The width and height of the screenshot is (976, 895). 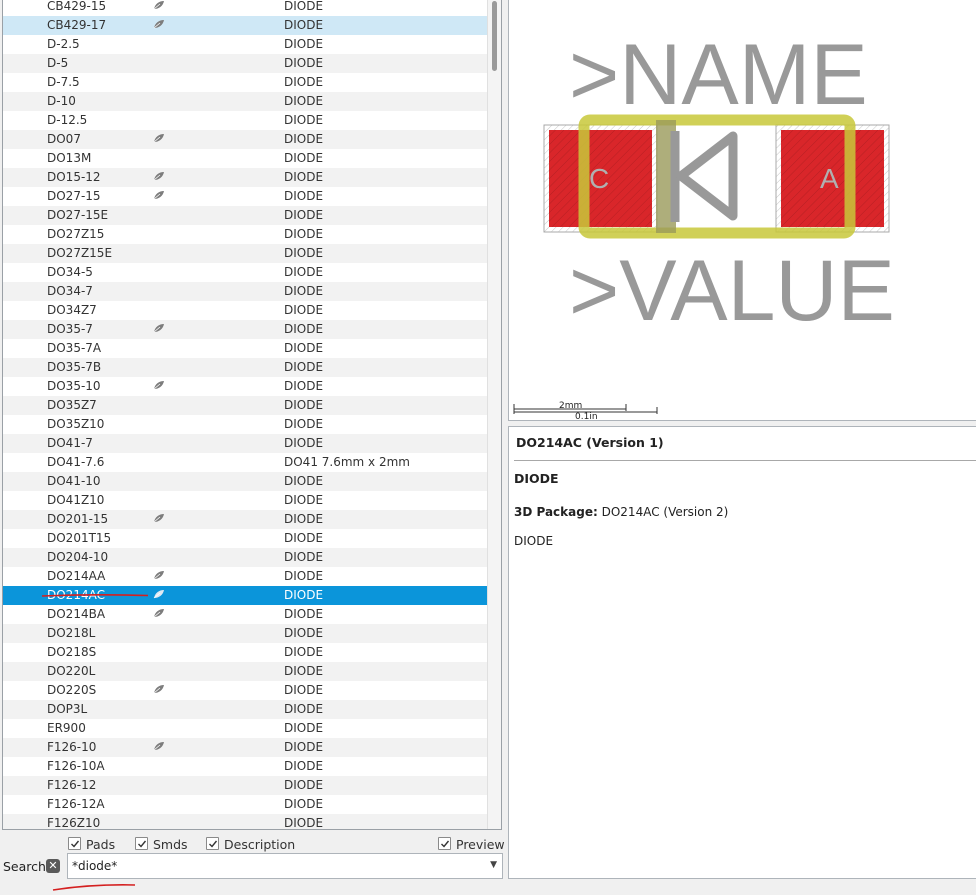 What do you see at coordinates (245, 557) in the screenshot?
I see `list-item: DO204-10 DIODE` at bounding box center [245, 557].